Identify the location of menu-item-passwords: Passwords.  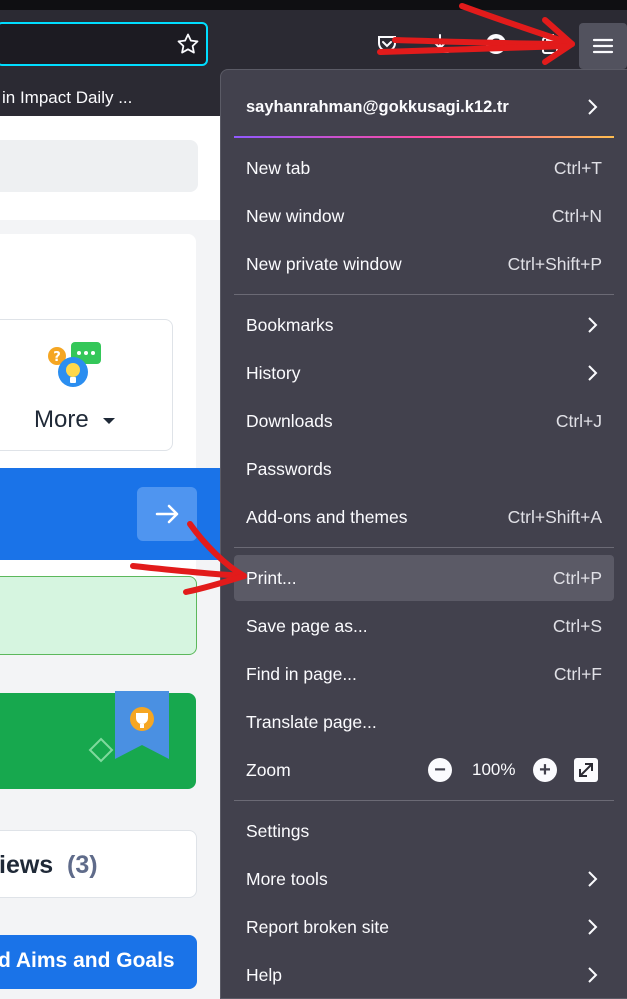
(424, 469).